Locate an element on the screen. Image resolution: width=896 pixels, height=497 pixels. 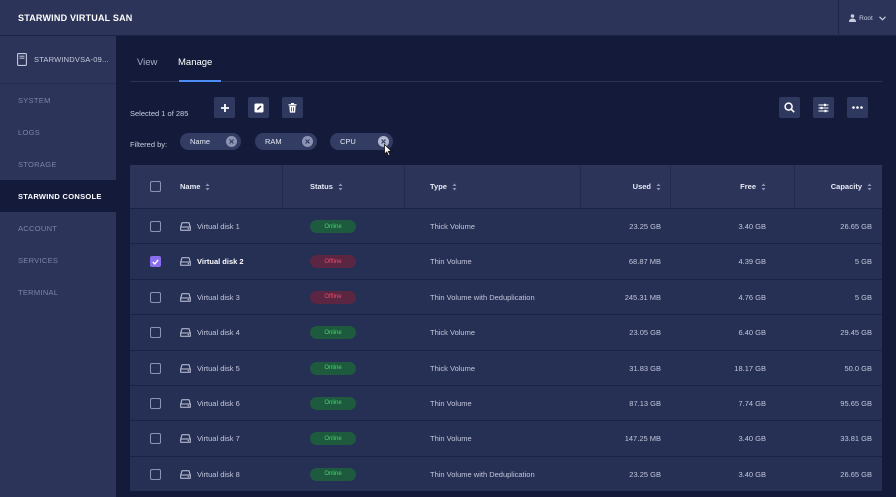
status-badge: Offline is located at coordinates (333, 262).